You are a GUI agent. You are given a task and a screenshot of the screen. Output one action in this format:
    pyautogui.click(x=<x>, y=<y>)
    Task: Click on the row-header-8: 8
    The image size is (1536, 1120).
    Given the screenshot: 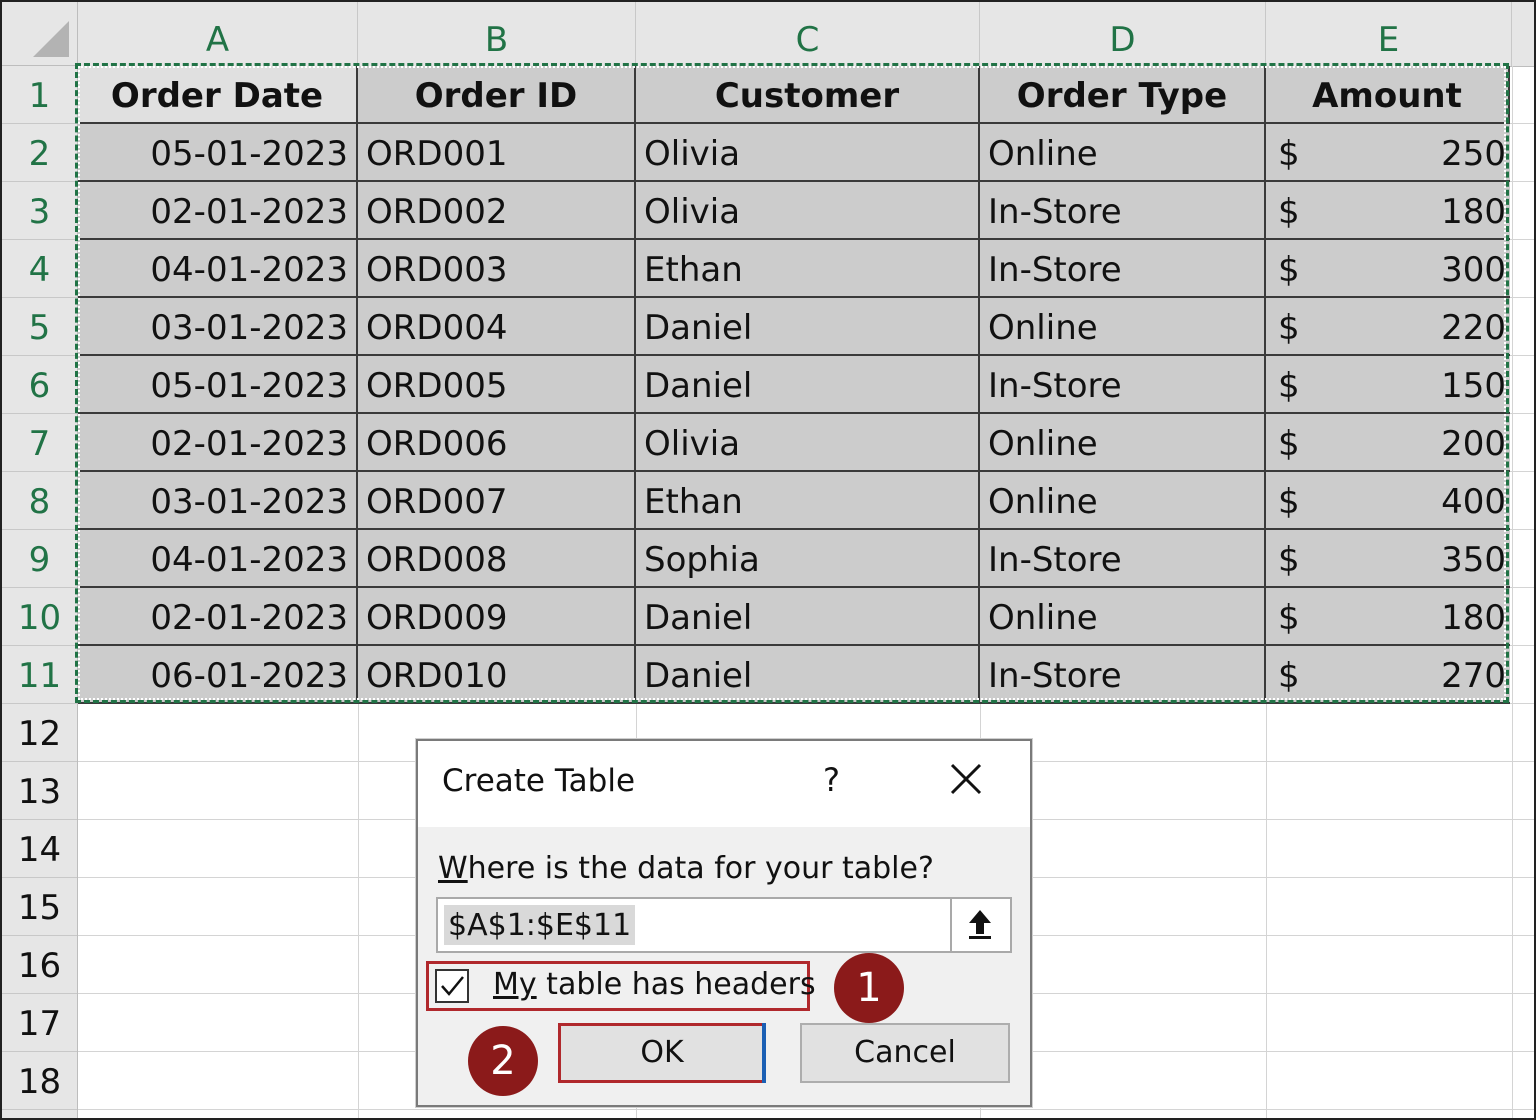 What is the action you would take?
    pyautogui.click(x=39, y=501)
    